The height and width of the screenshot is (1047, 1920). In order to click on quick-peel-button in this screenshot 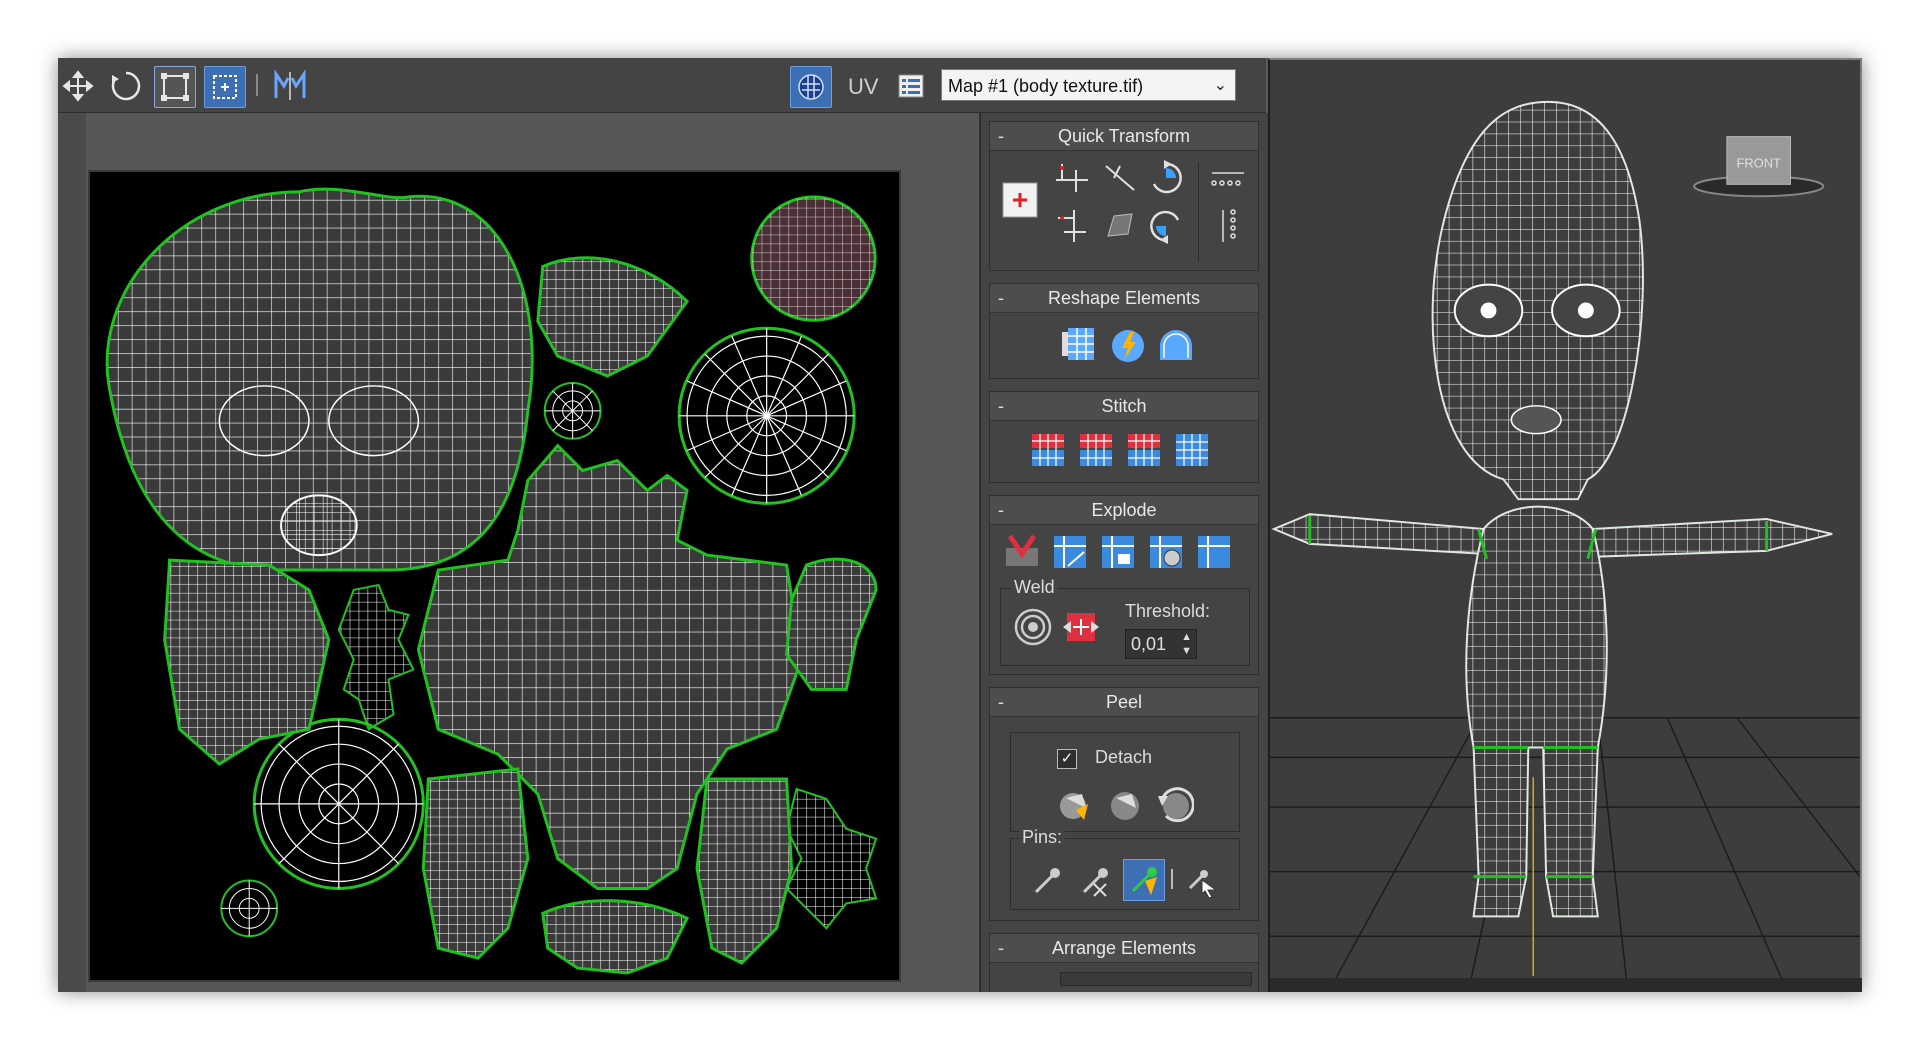, I will do `click(1075, 805)`.